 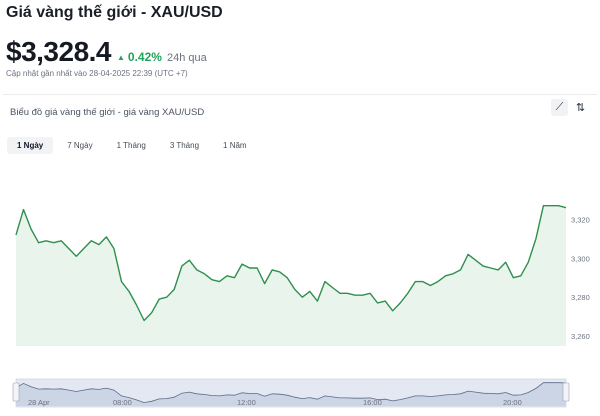 What do you see at coordinates (580, 219) in the screenshot?
I see `y-tick-label: 3,320` at bounding box center [580, 219].